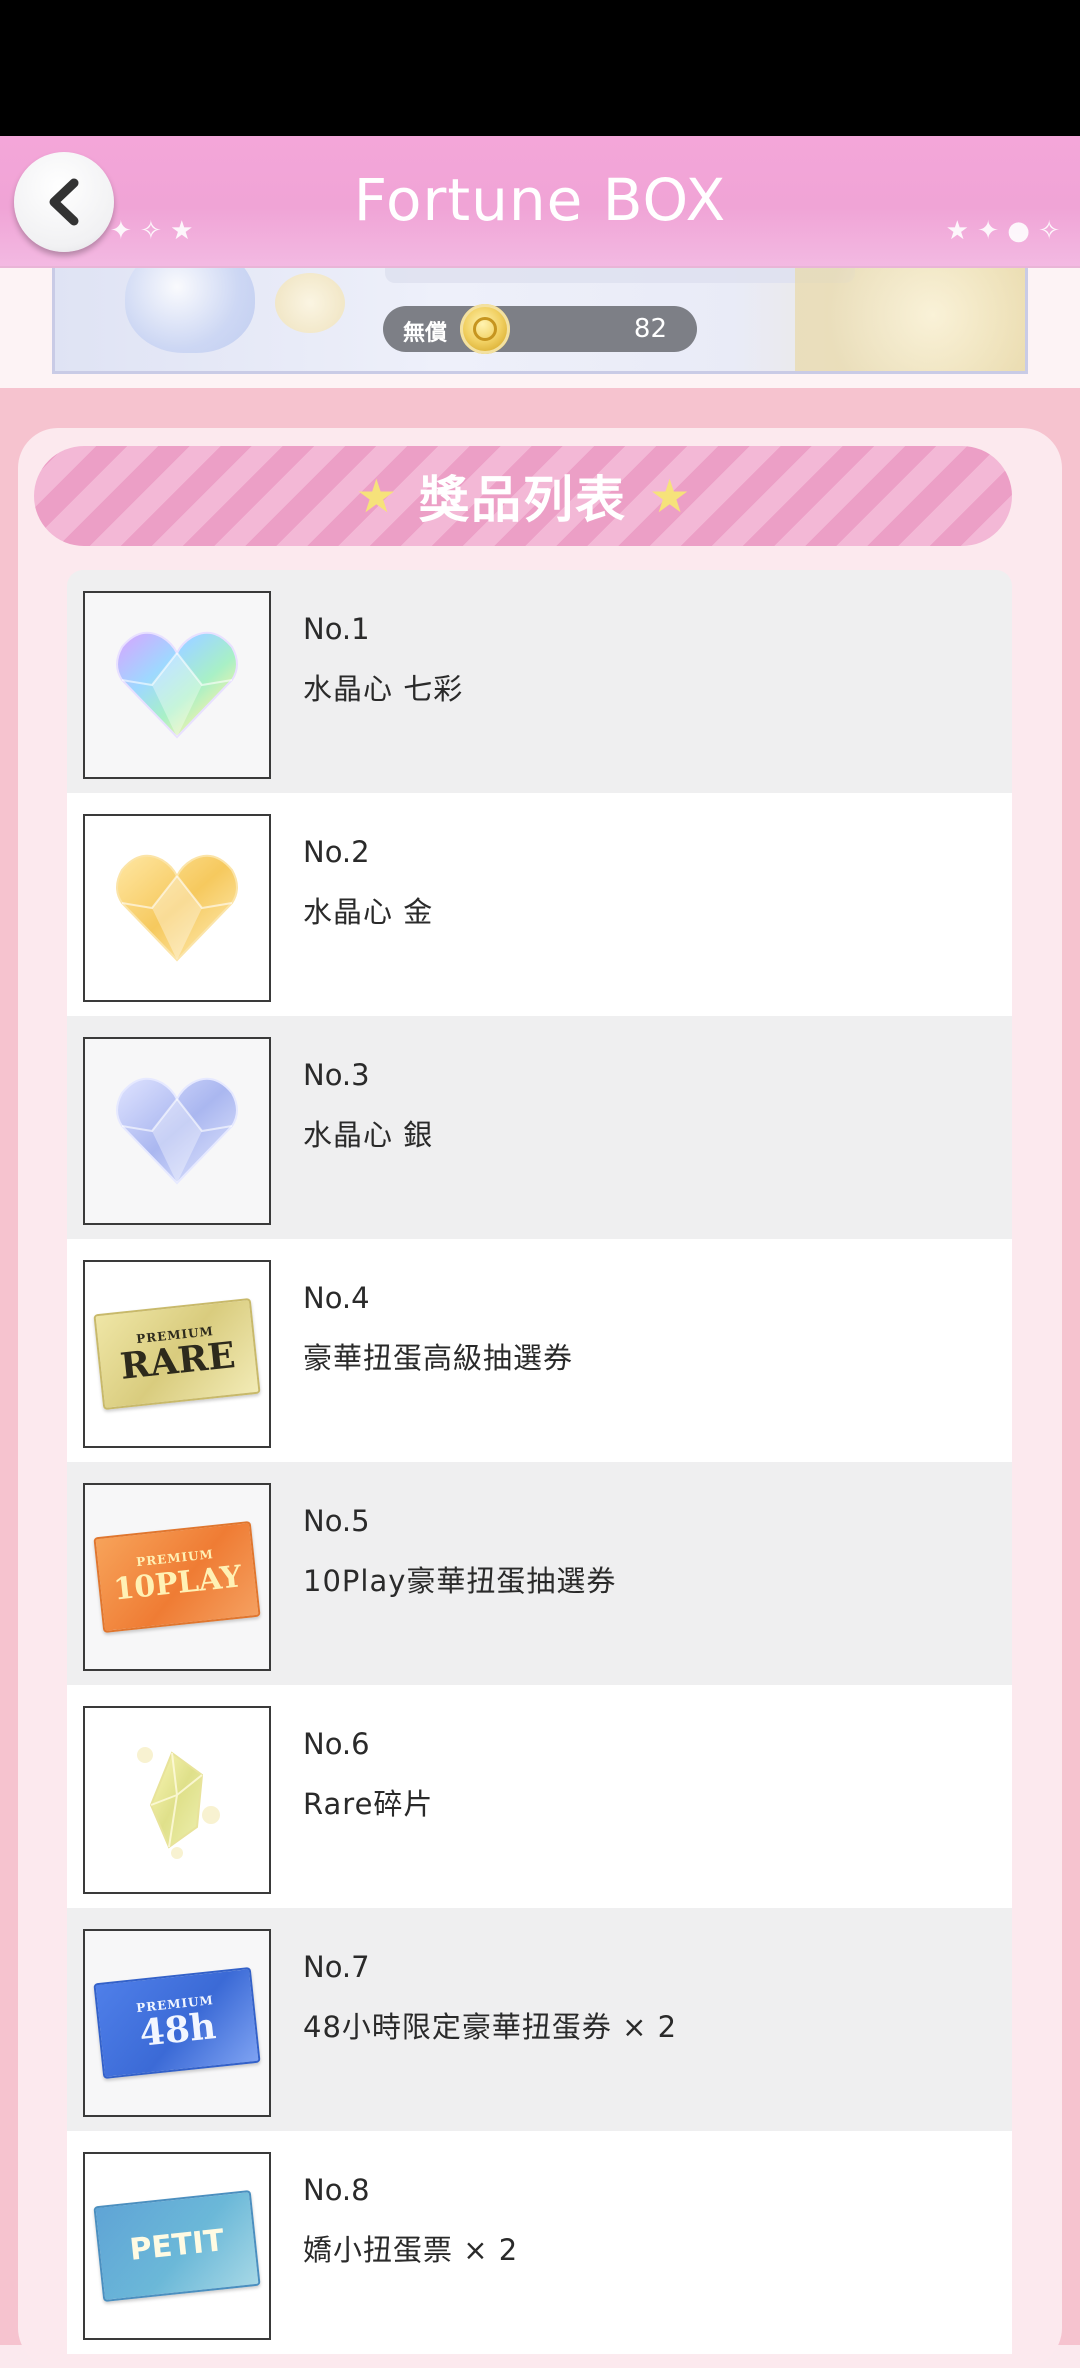 The image size is (1080, 2368). Describe the element at coordinates (336, 1744) in the screenshot. I see `prize-number: No.6` at that location.